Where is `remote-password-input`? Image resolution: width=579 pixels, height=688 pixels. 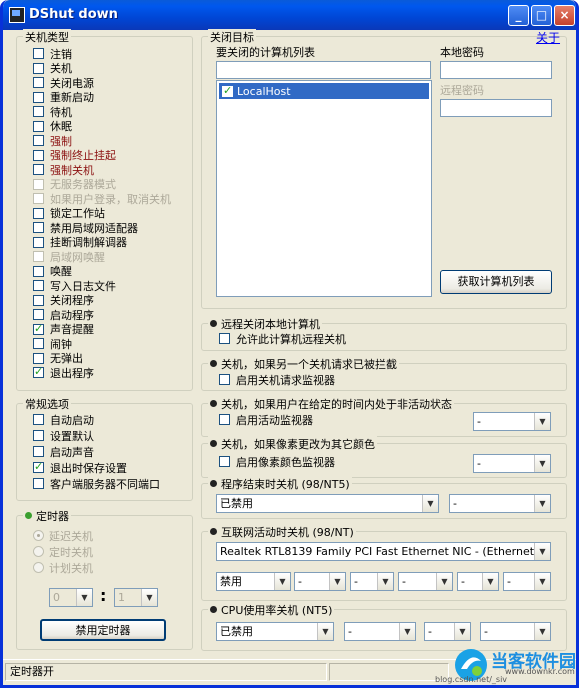 remote-password-input is located at coordinates (496, 108).